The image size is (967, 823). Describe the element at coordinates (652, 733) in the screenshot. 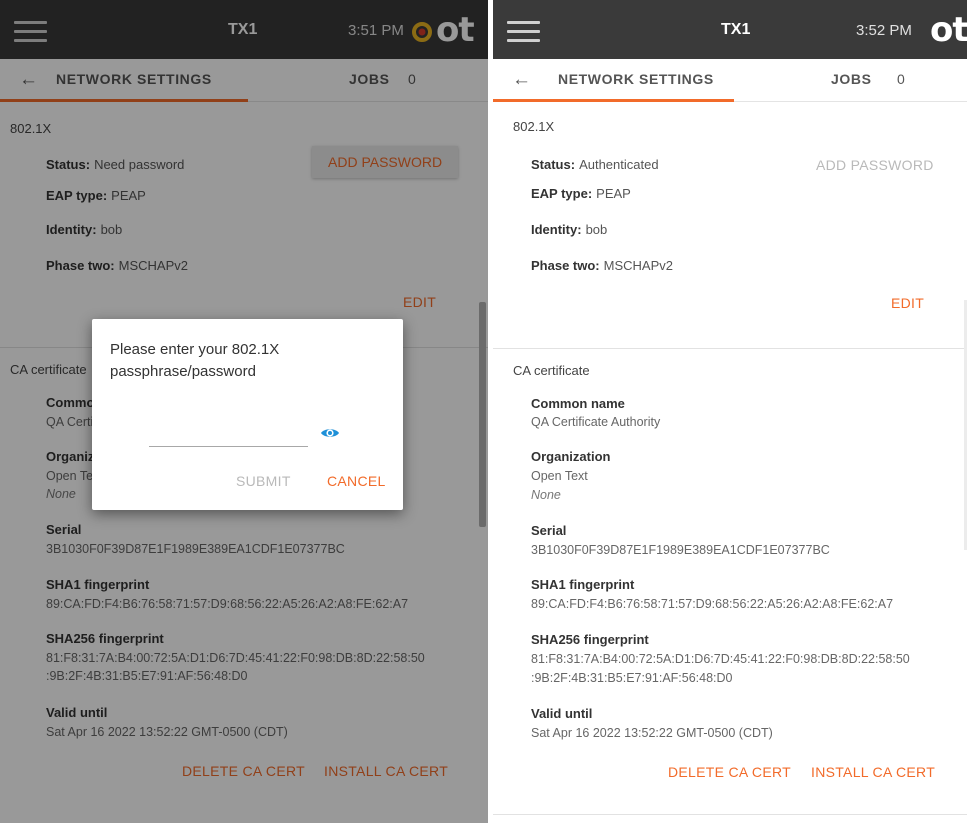

I see `valid-until-value: Sat Apr 16 2022 13:52:22 GMT-0500 (CDT)` at that location.